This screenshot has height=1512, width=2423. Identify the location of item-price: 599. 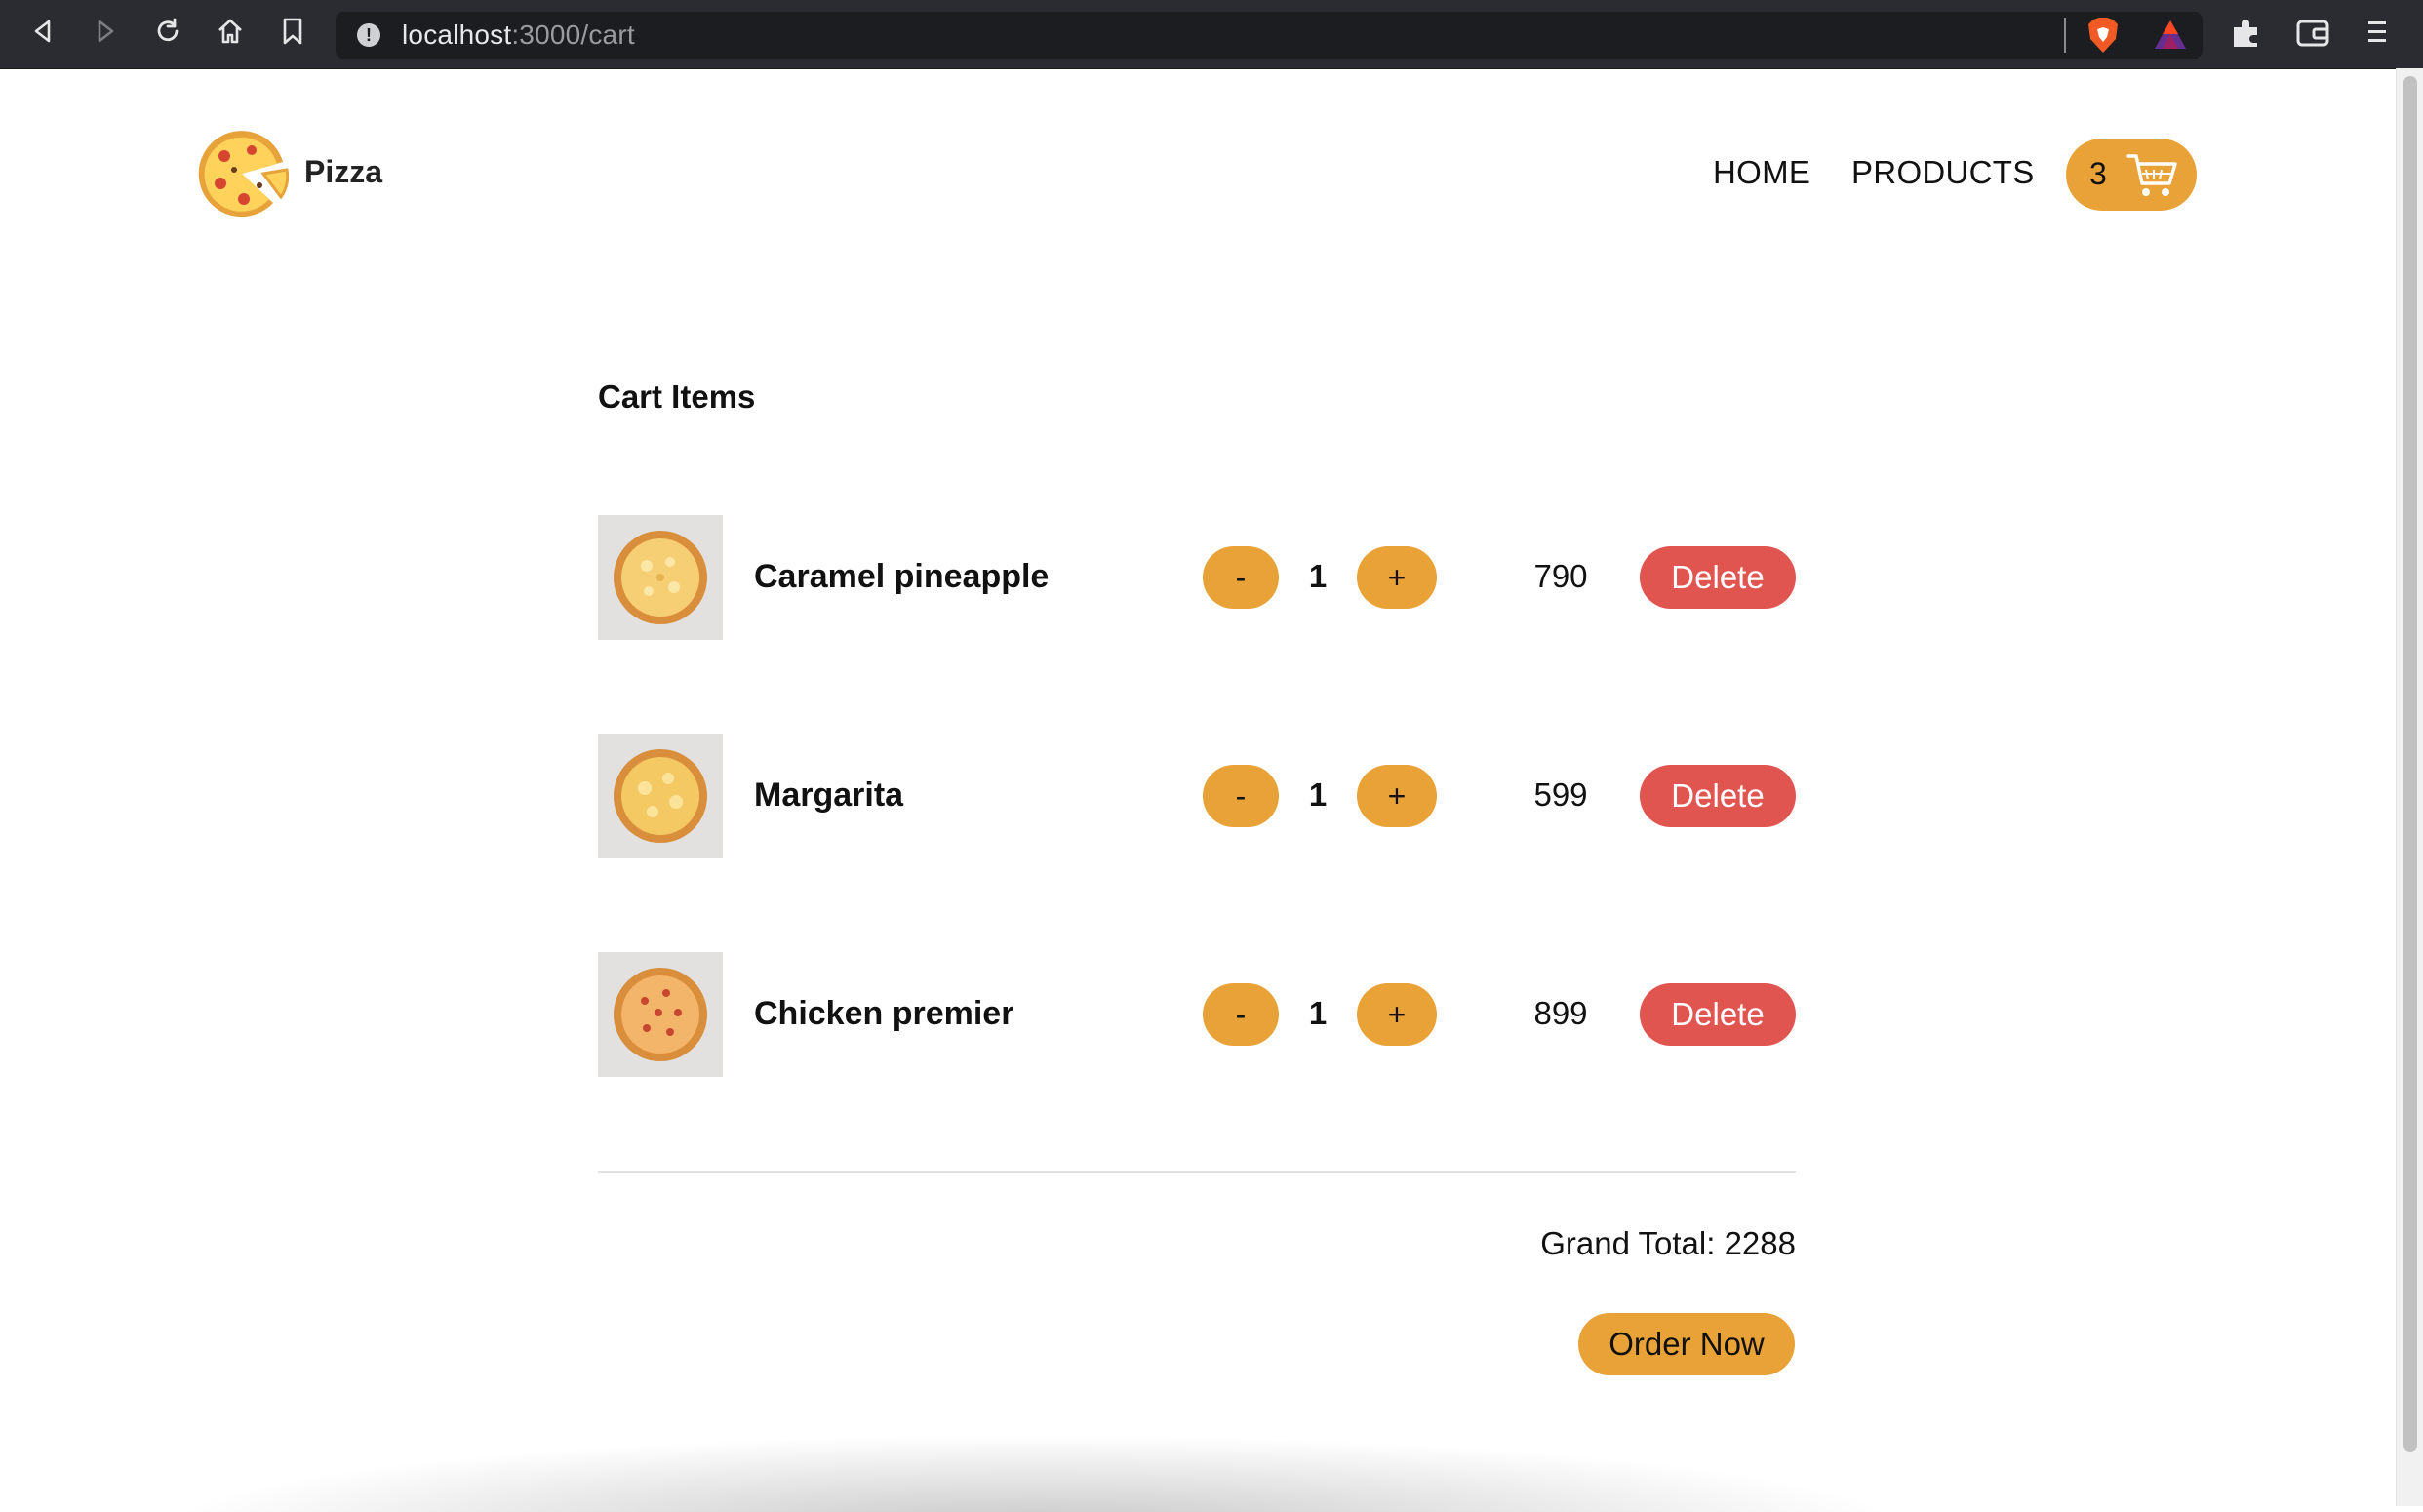
(1560, 794).